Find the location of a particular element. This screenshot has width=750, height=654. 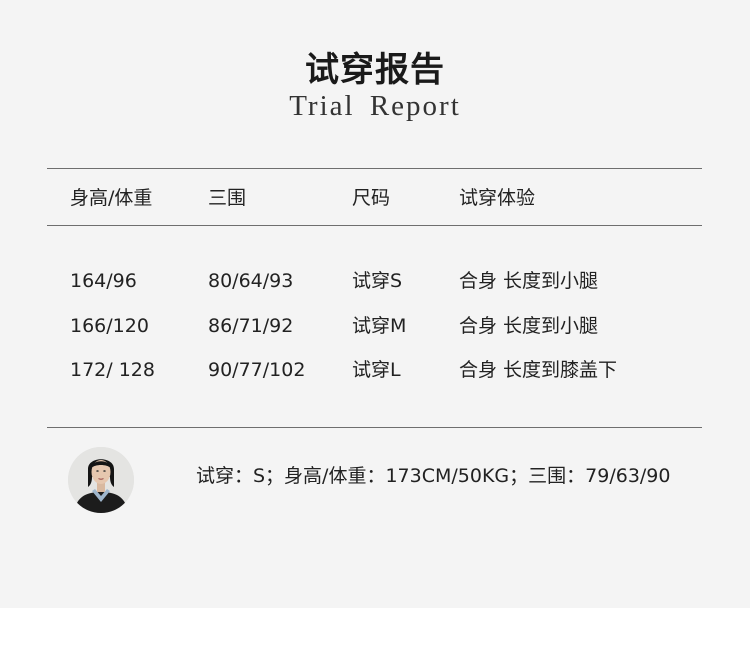

header-divider is located at coordinates (374, 225).